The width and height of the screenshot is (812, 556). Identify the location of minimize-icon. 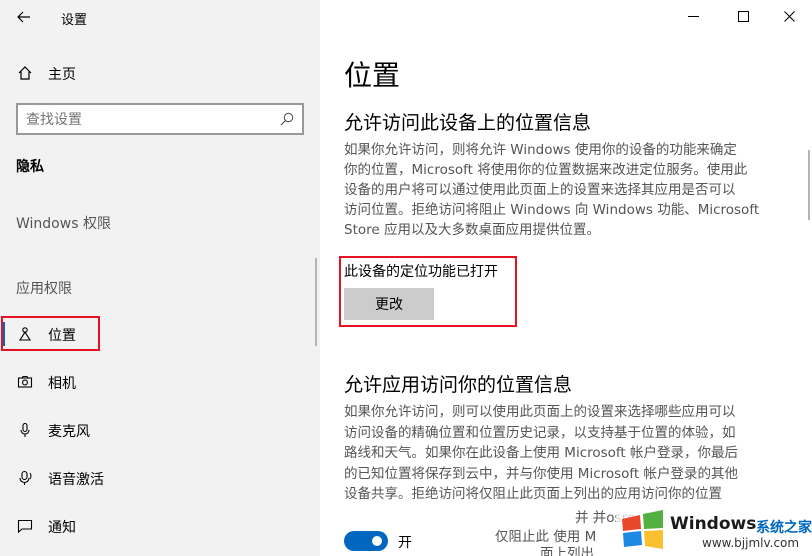
(693, 16).